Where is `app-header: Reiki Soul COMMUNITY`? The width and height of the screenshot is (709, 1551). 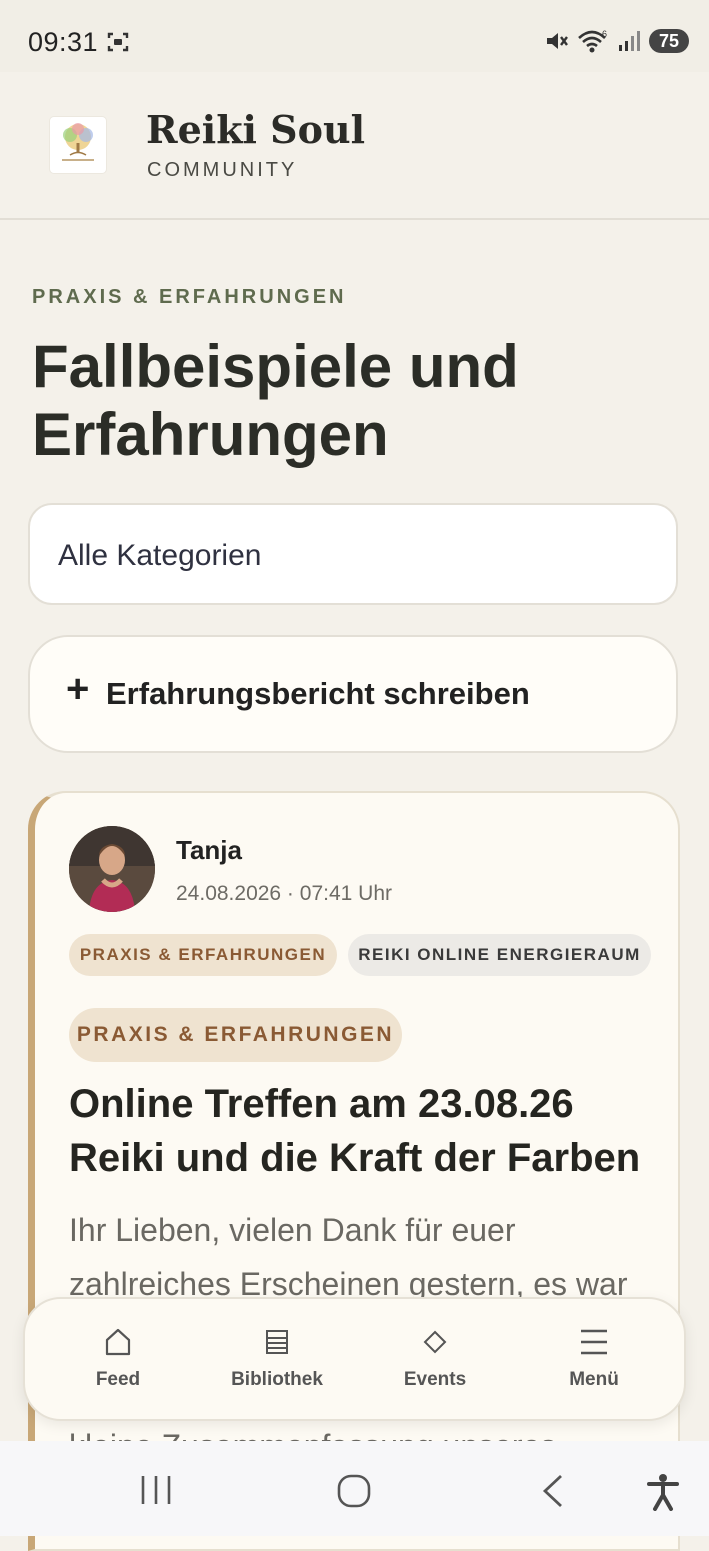 app-header: Reiki Soul COMMUNITY is located at coordinates (354, 146).